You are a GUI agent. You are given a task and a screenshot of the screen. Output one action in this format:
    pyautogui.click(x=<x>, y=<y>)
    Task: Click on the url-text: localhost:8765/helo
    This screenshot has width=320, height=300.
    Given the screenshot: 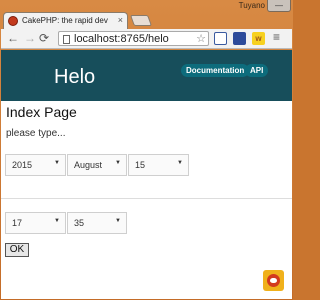 What is the action you would take?
    pyautogui.click(x=121, y=39)
    